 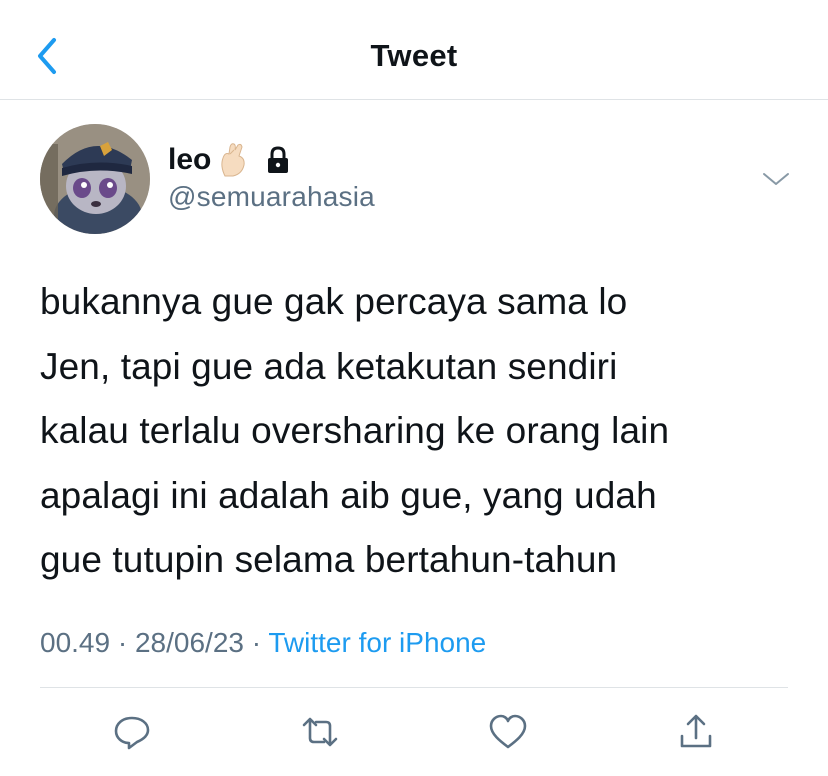 I want to click on tweet-meta: 00.49 · 28/06/23 · Twitter for iPhone, so click(x=263, y=643).